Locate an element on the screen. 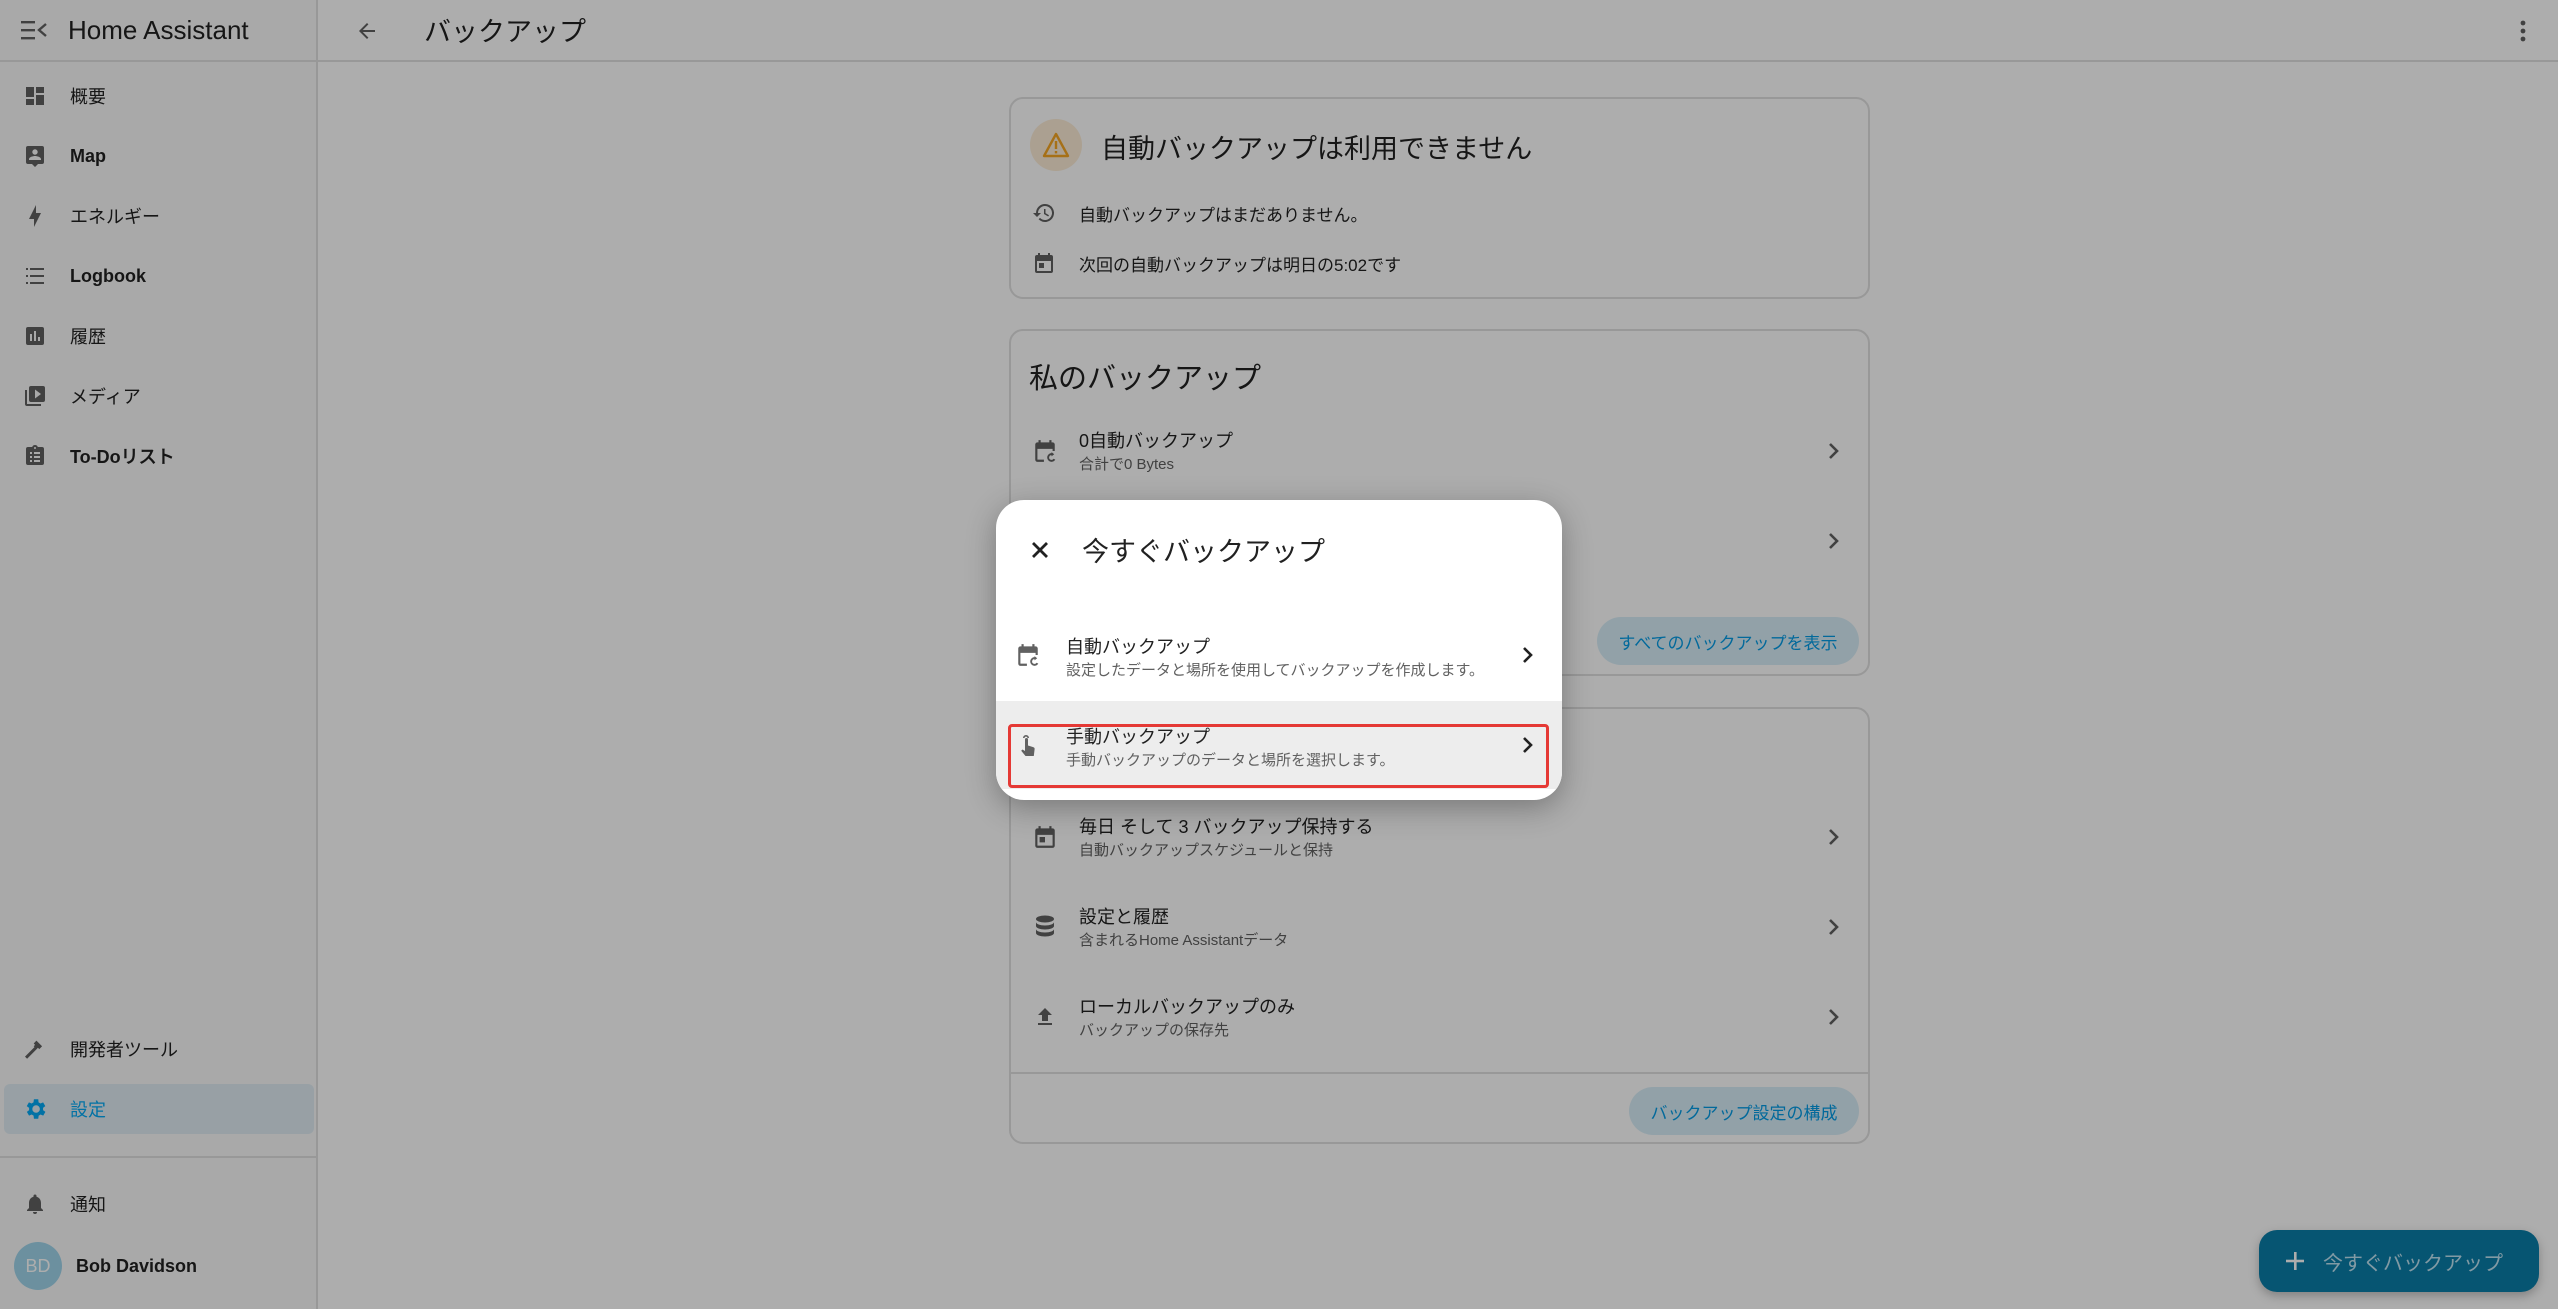  close-icon is located at coordinates (1040, 550).